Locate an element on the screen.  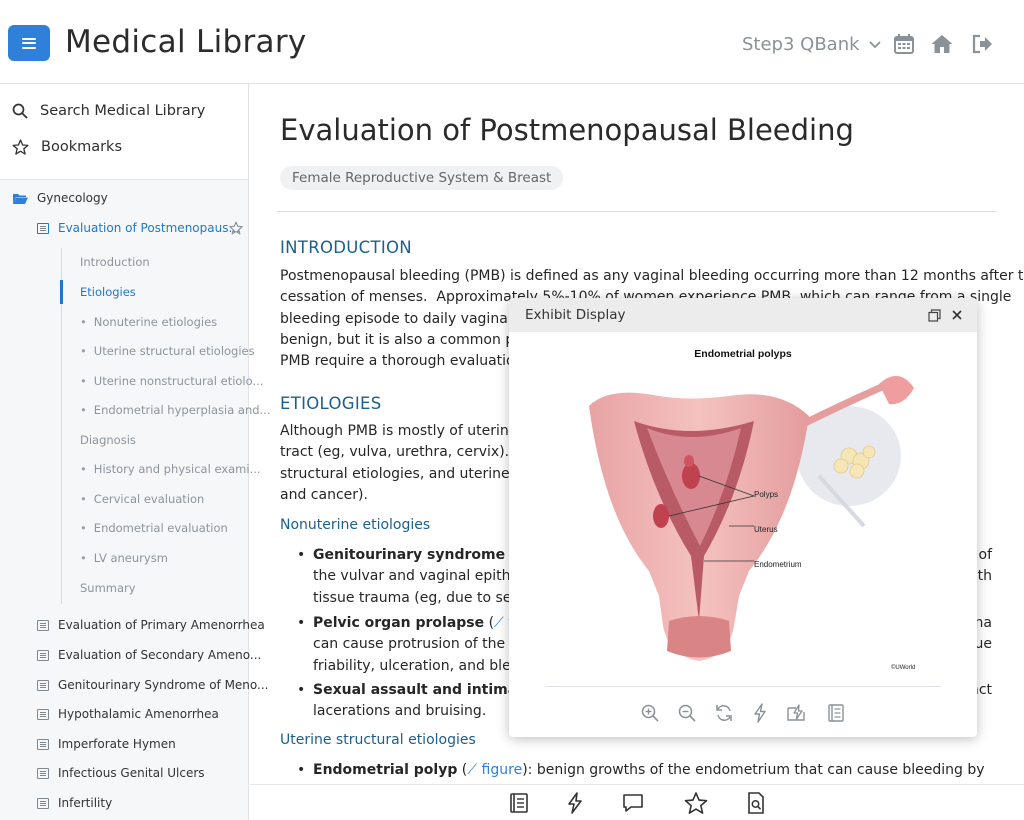
toc-item-label: Endometrial evaluation is located at coordinates (160, 528).